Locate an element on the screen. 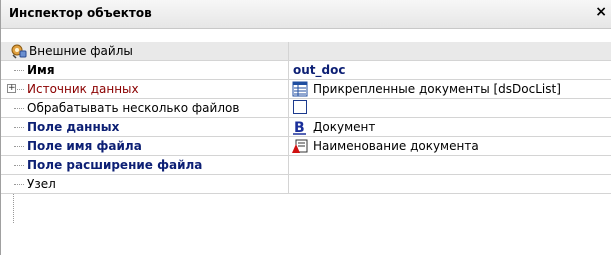 This screenshot has width=611, height=255. title-bar: Инспектор объектов × is located at coordinates (306, 14).